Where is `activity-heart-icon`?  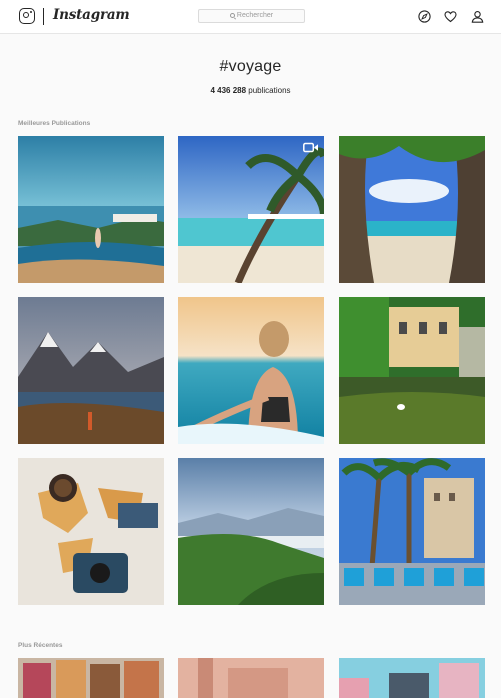 activity-heart-icon is located at coordinates (450, 16).